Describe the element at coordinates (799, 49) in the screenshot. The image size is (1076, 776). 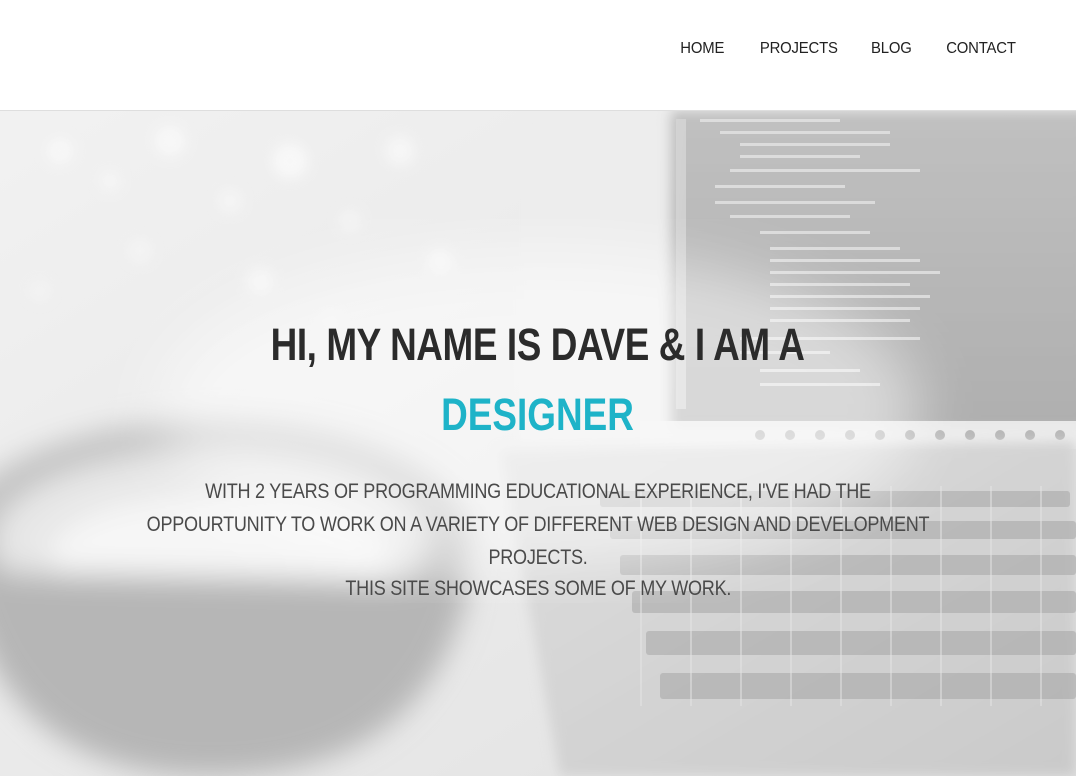
I see `nav-projects-link: PROJECTS` at that location.